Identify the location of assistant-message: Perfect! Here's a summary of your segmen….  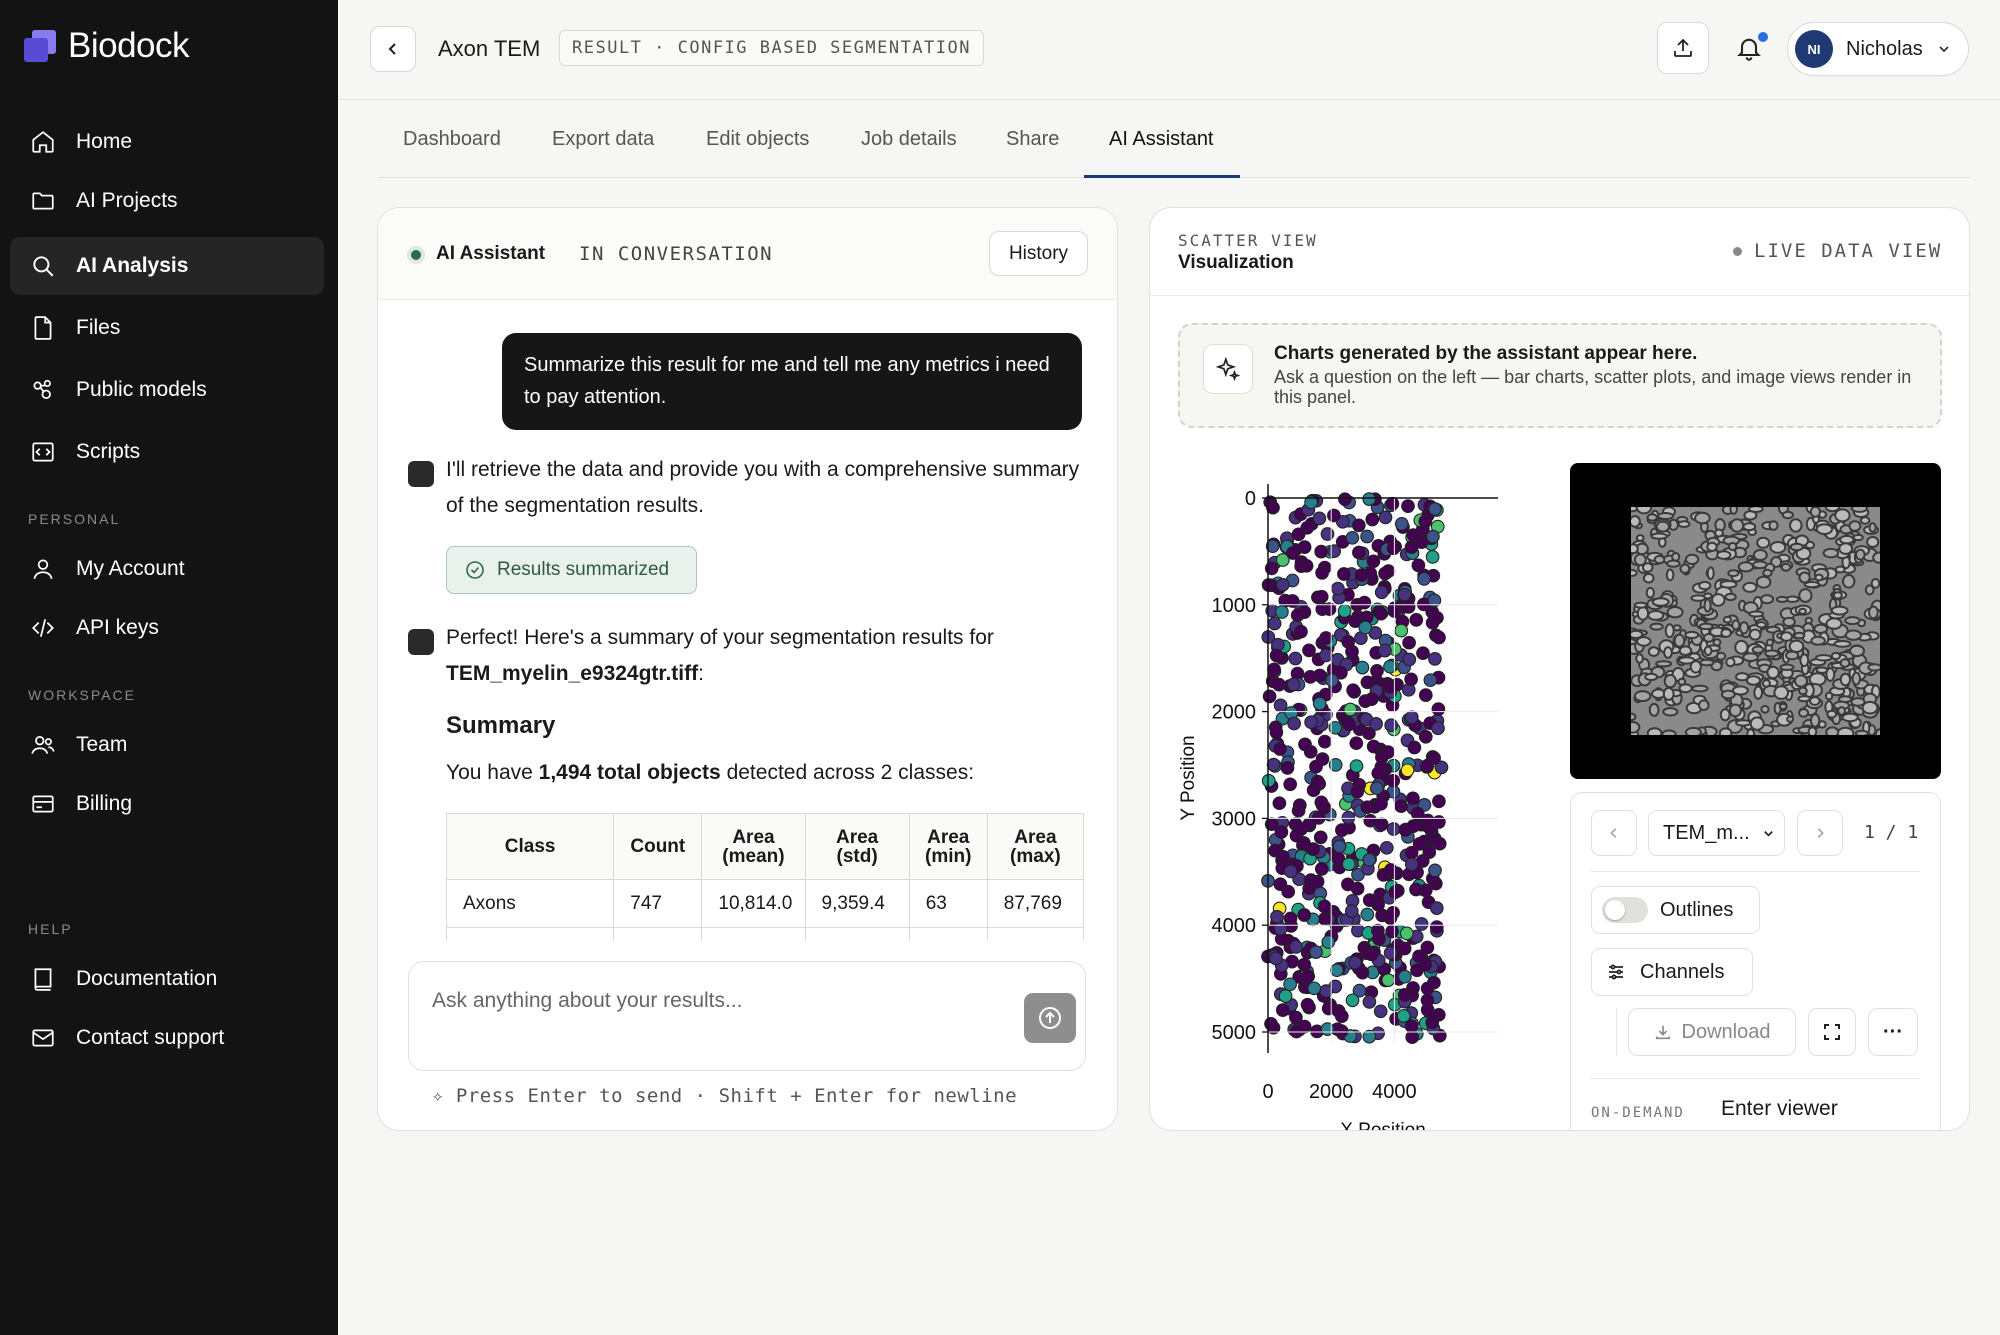
(766, 656).